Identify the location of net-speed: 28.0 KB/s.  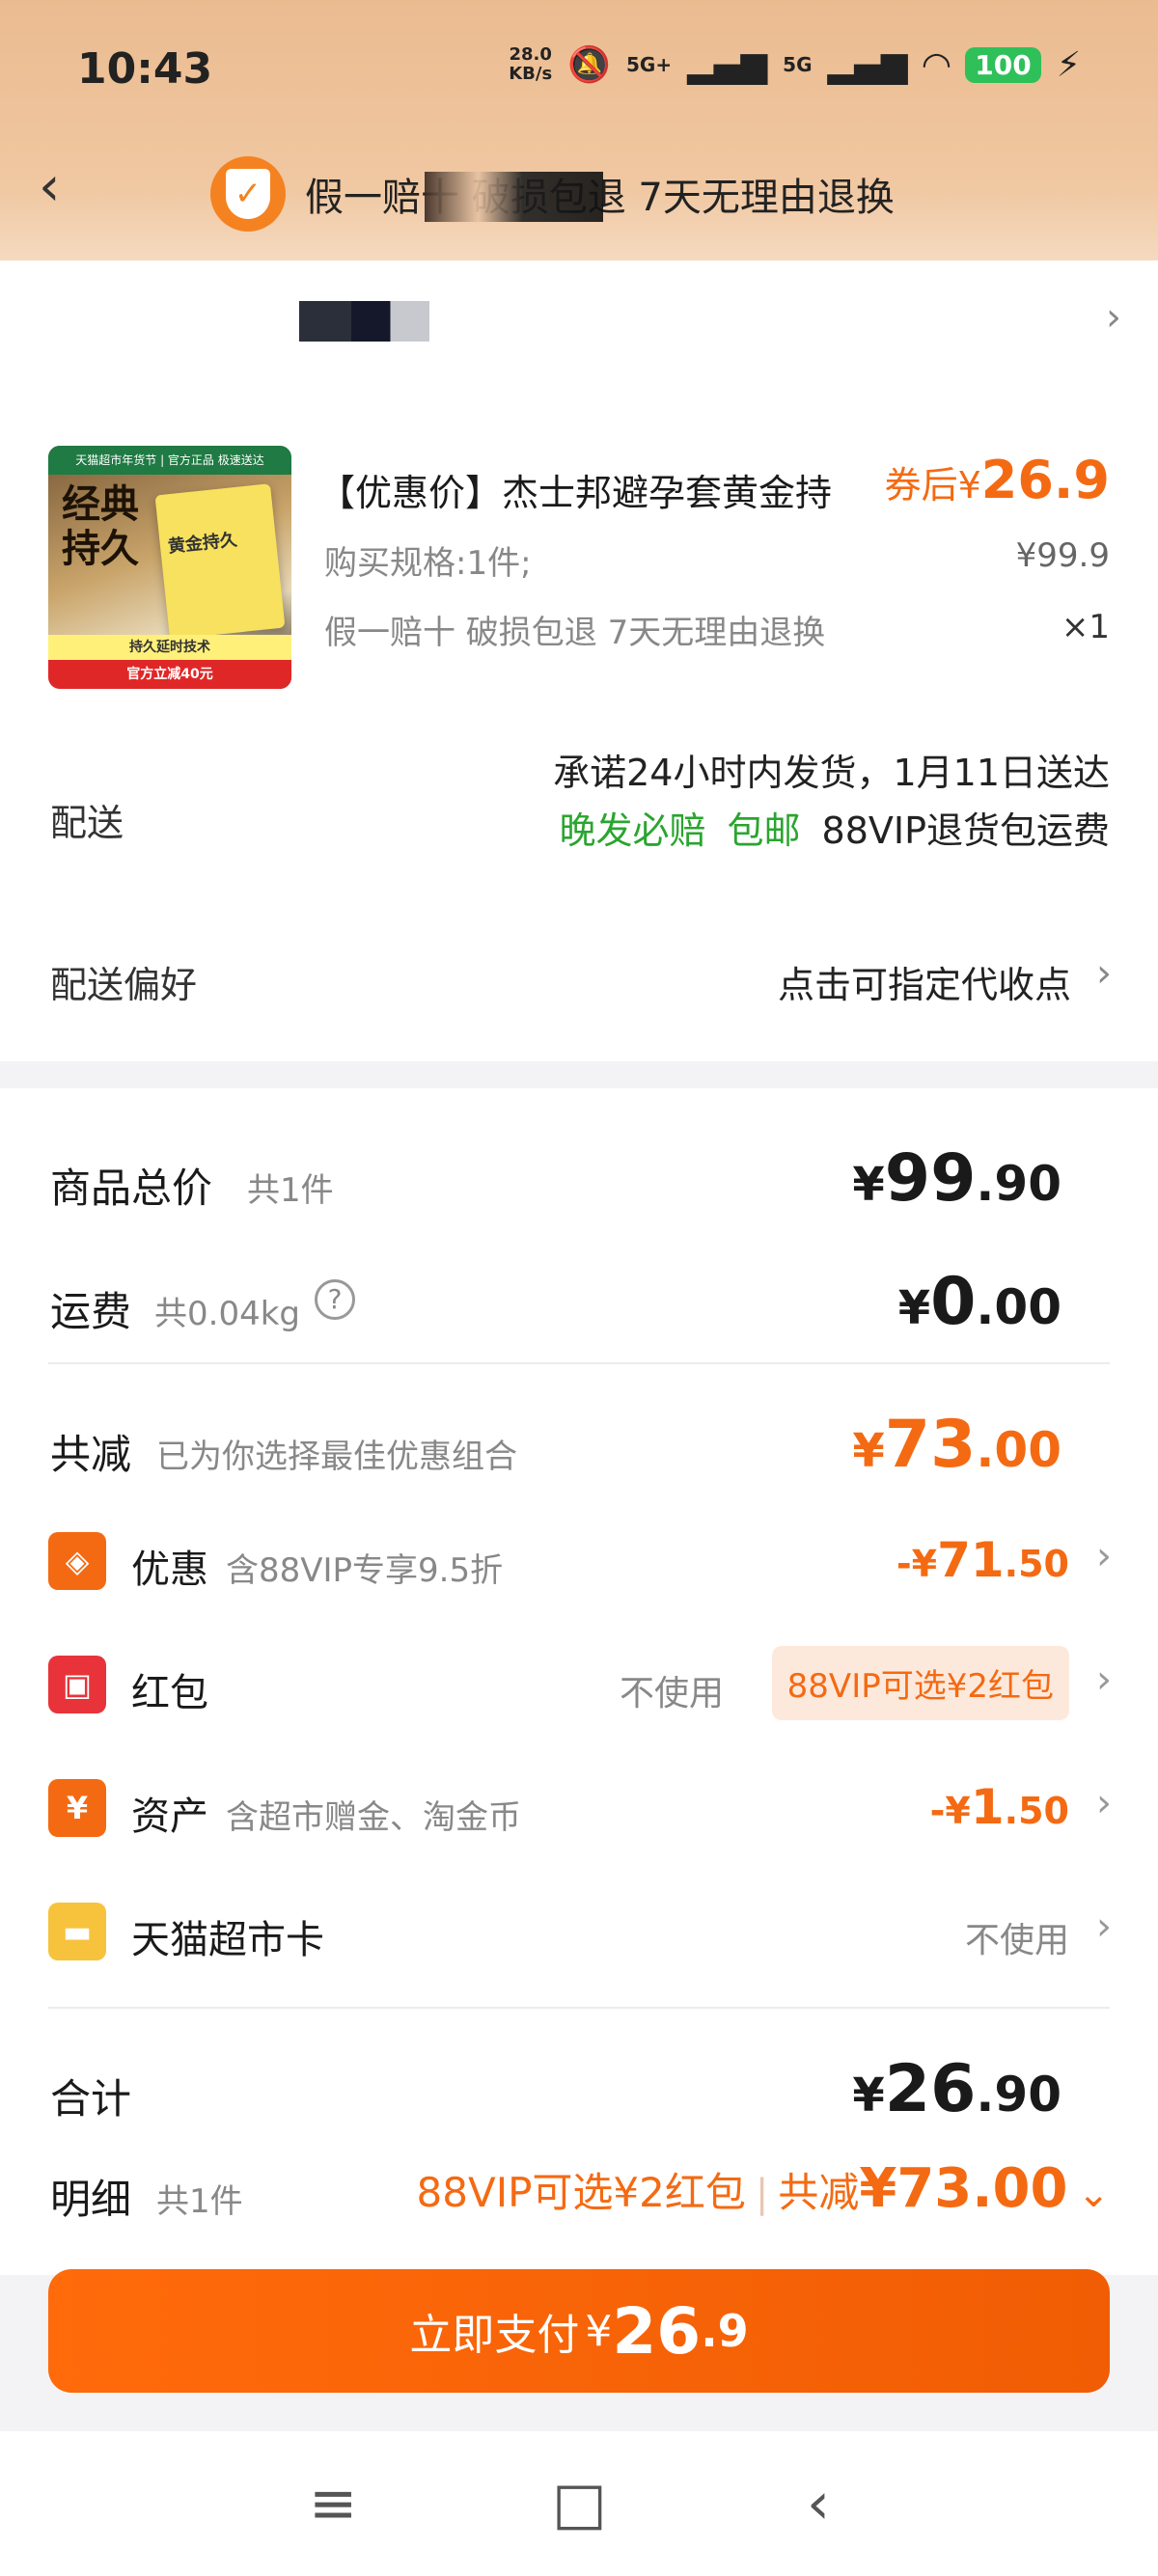
(531, 64).